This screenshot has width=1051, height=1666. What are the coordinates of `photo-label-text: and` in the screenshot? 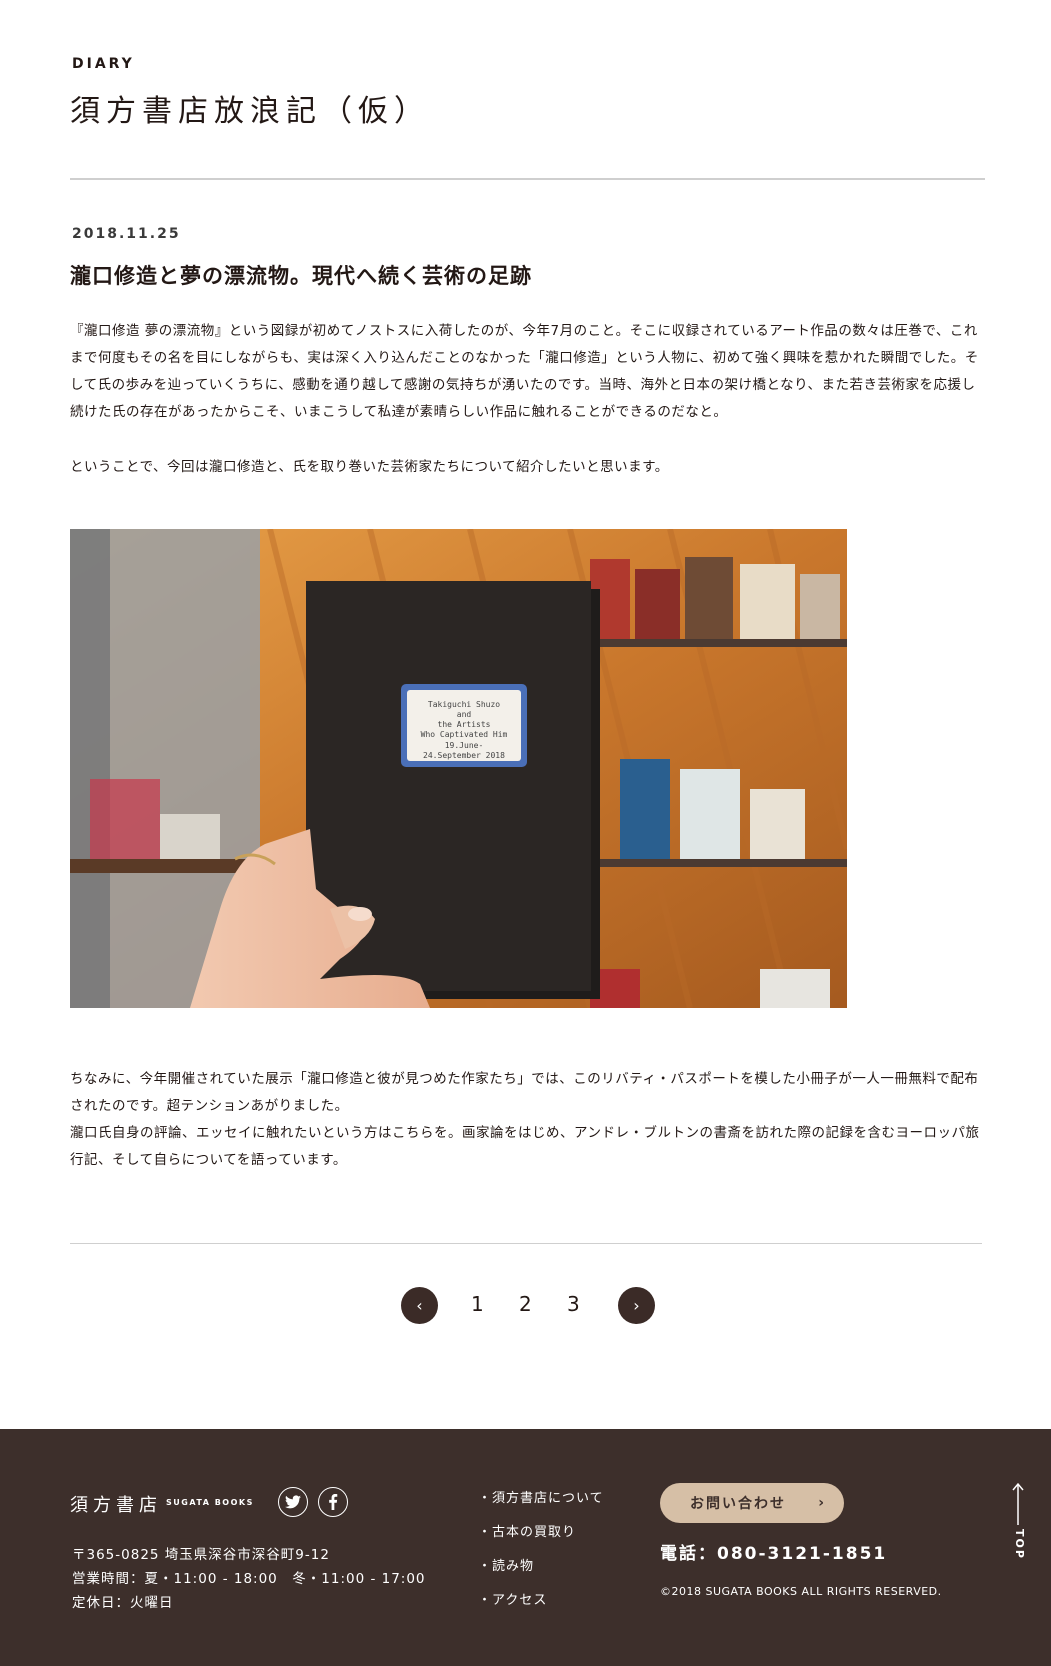 It's located at (464, 714).